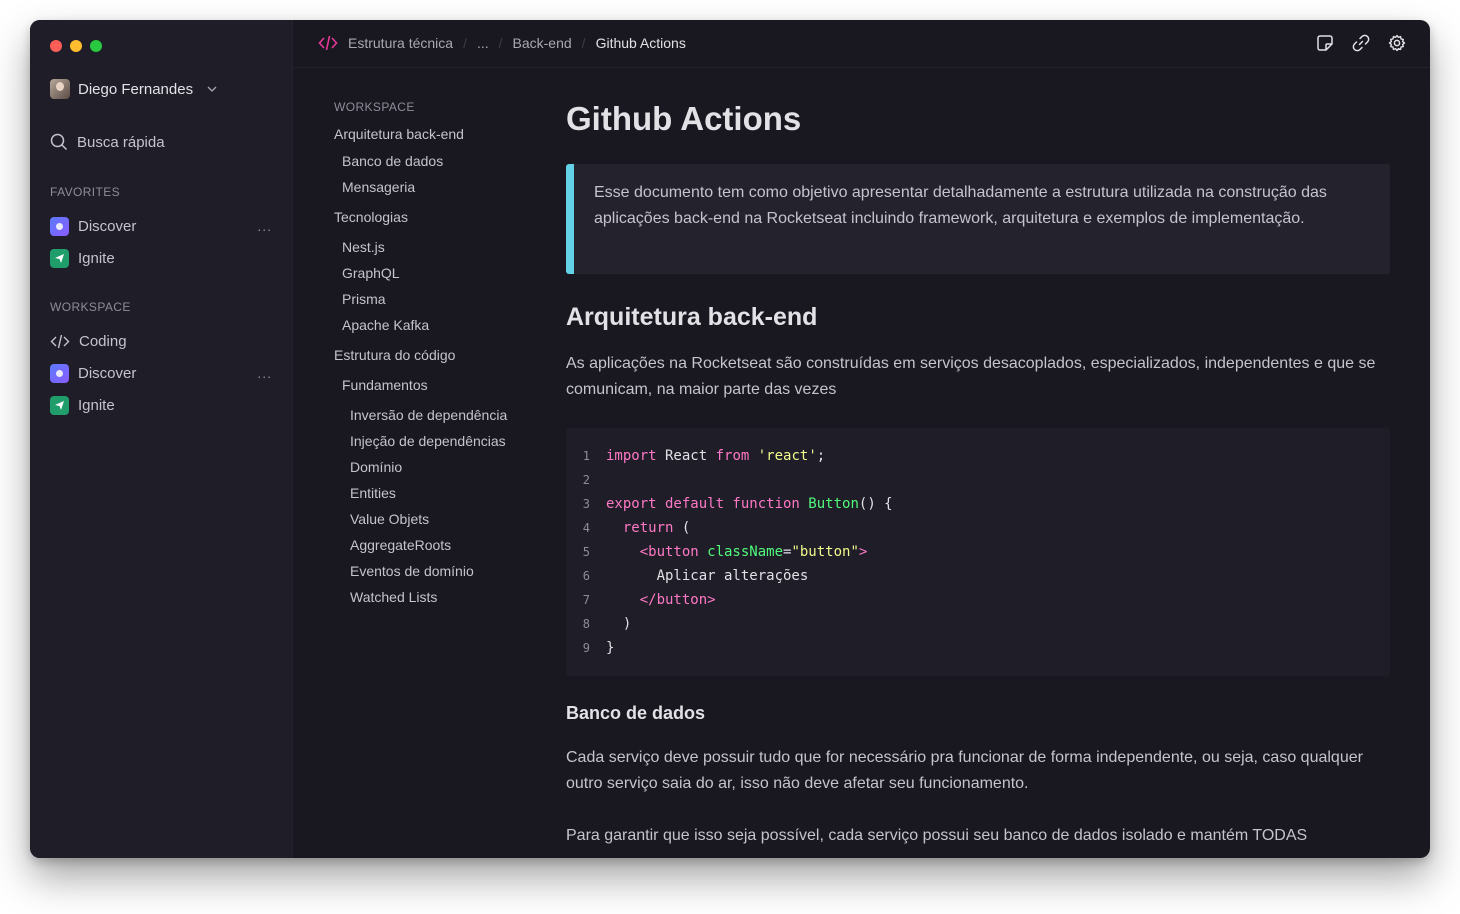 This screenshot has width=1460, height=914. I want to click on quick-search-button: Busca rápida, so click(107, 142).